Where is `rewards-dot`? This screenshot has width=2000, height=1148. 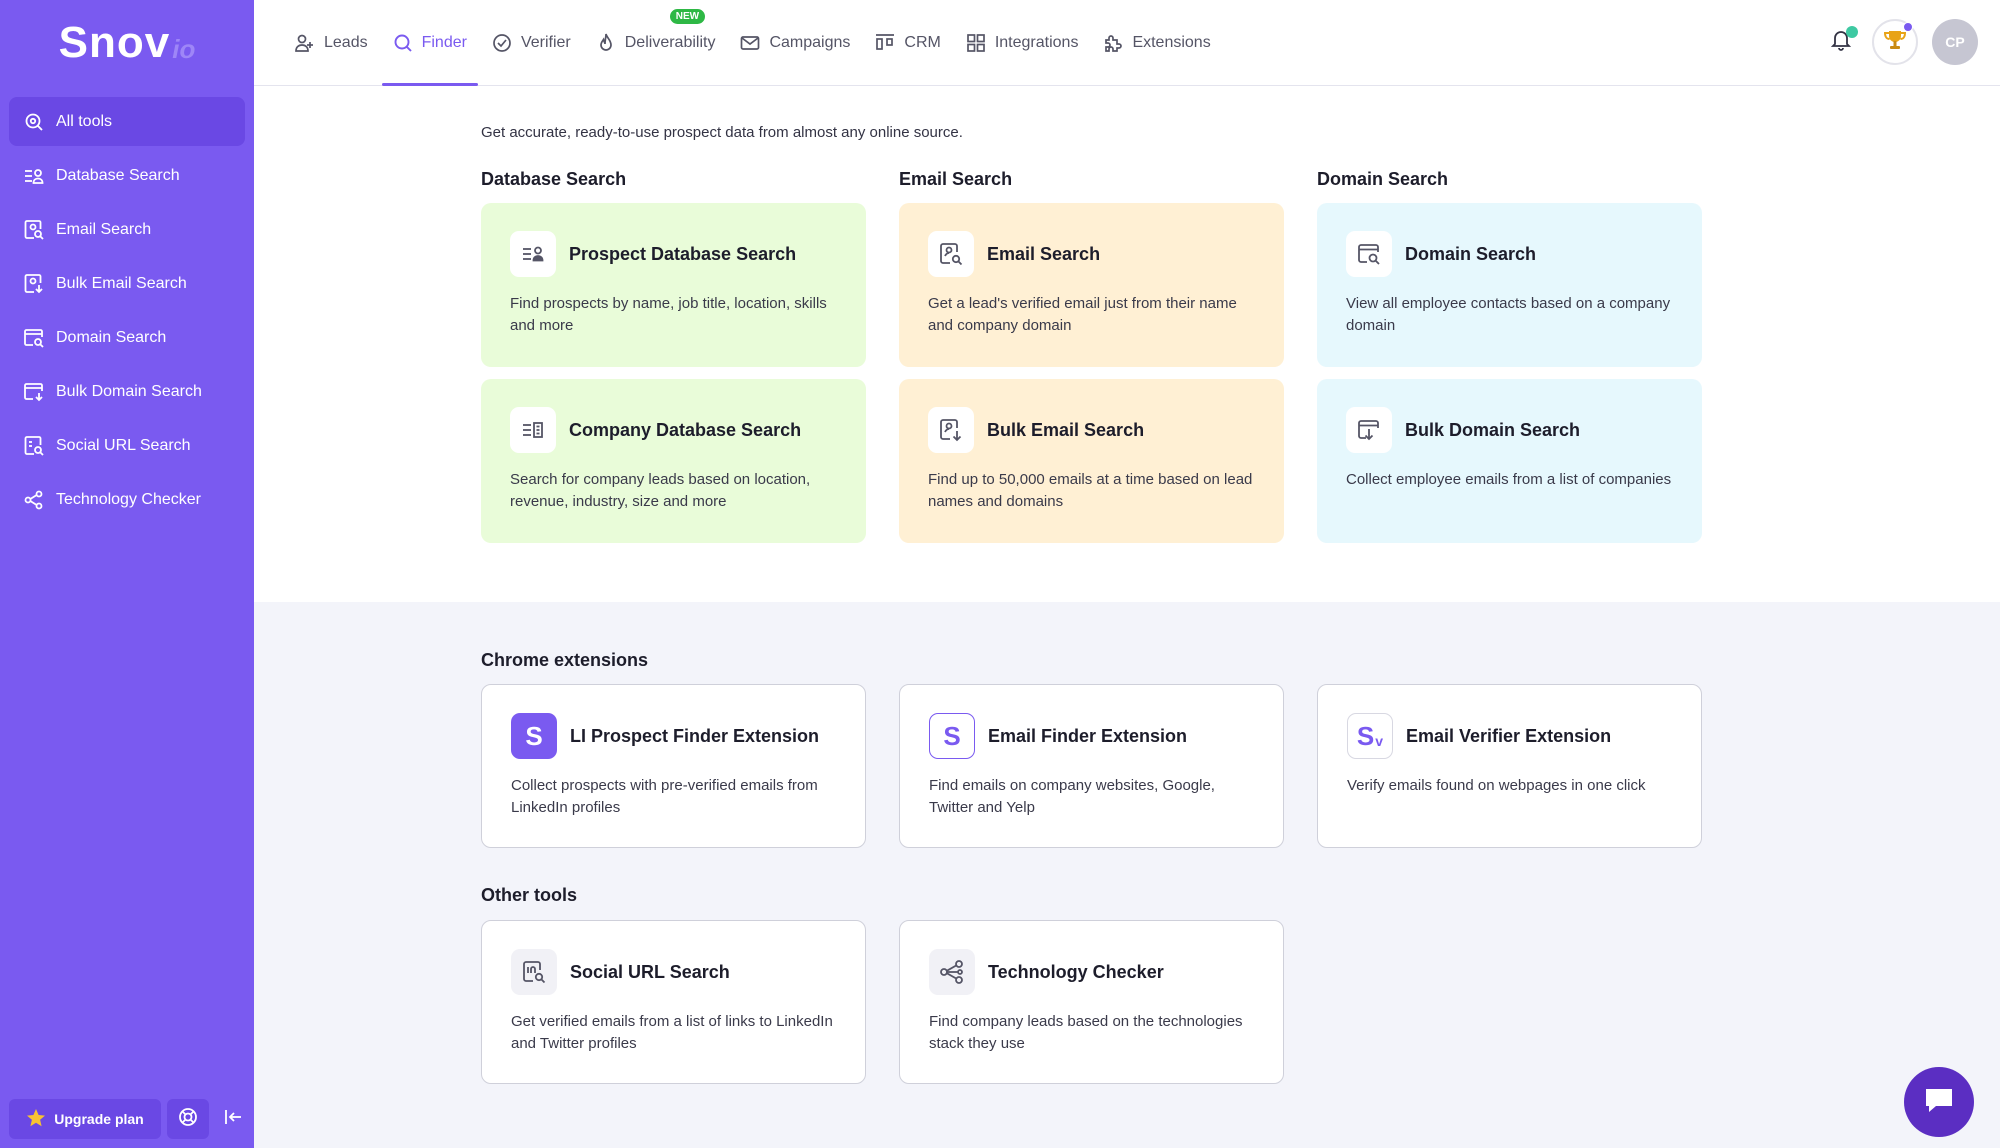
rewards-dot is located at coordinates (1908, 27).